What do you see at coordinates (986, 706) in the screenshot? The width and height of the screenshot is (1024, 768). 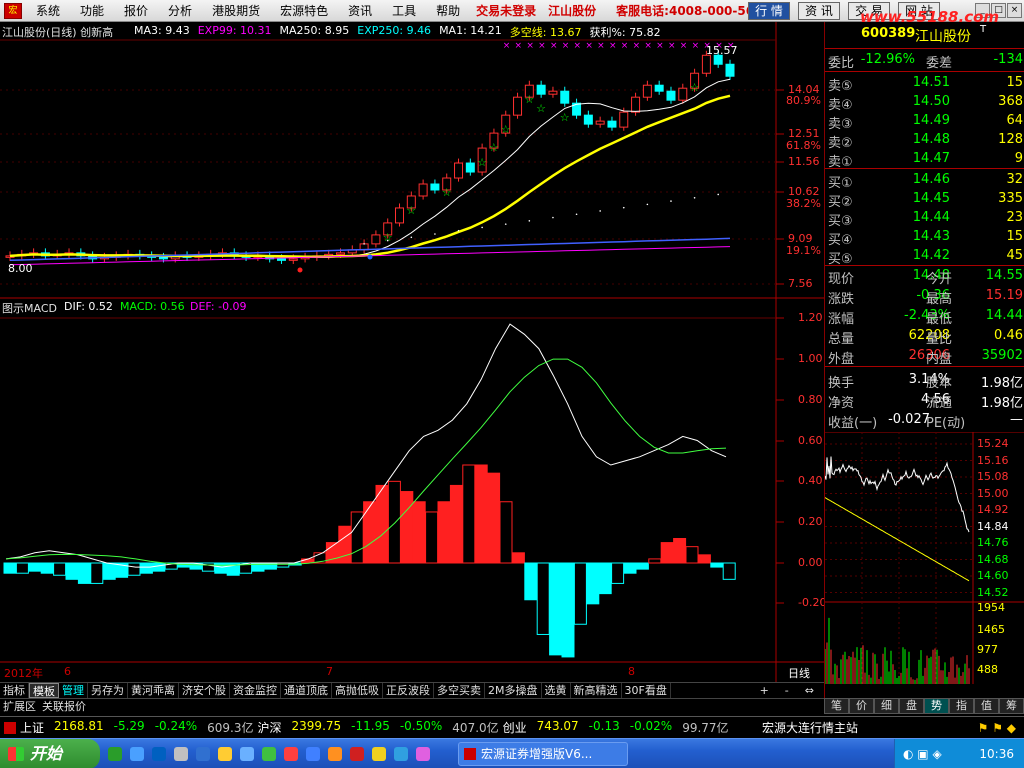 I see `side-tab-6: 值` at bounding box center [986, 706].